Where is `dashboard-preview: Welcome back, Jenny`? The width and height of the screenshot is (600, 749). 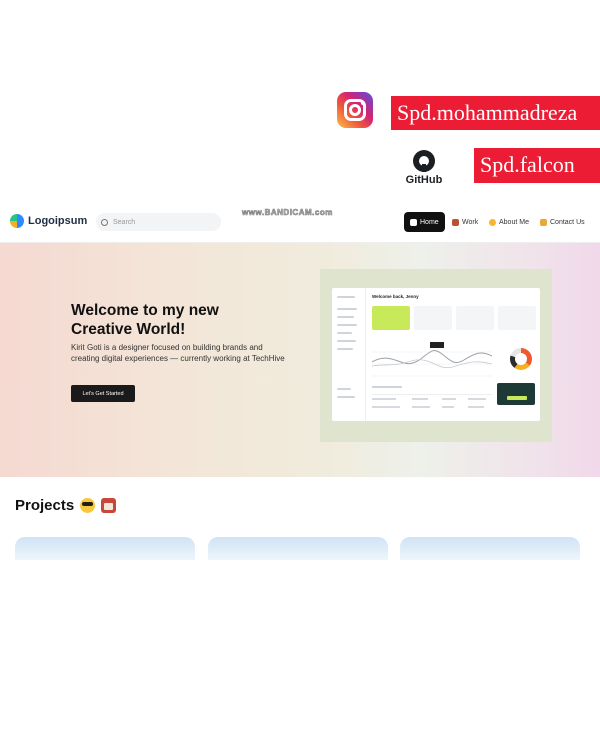
dashboard-preview: Welcome back, Jenny is located at coordinates (436, 355).